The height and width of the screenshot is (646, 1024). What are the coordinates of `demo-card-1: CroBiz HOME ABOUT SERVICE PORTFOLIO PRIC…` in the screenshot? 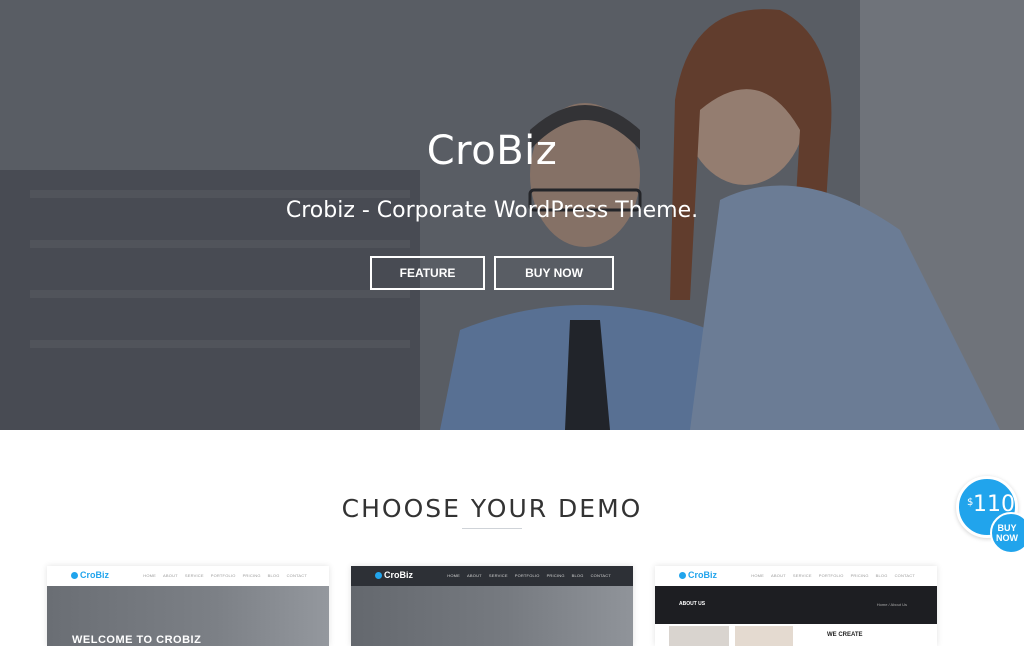 It's located at (188, 606).